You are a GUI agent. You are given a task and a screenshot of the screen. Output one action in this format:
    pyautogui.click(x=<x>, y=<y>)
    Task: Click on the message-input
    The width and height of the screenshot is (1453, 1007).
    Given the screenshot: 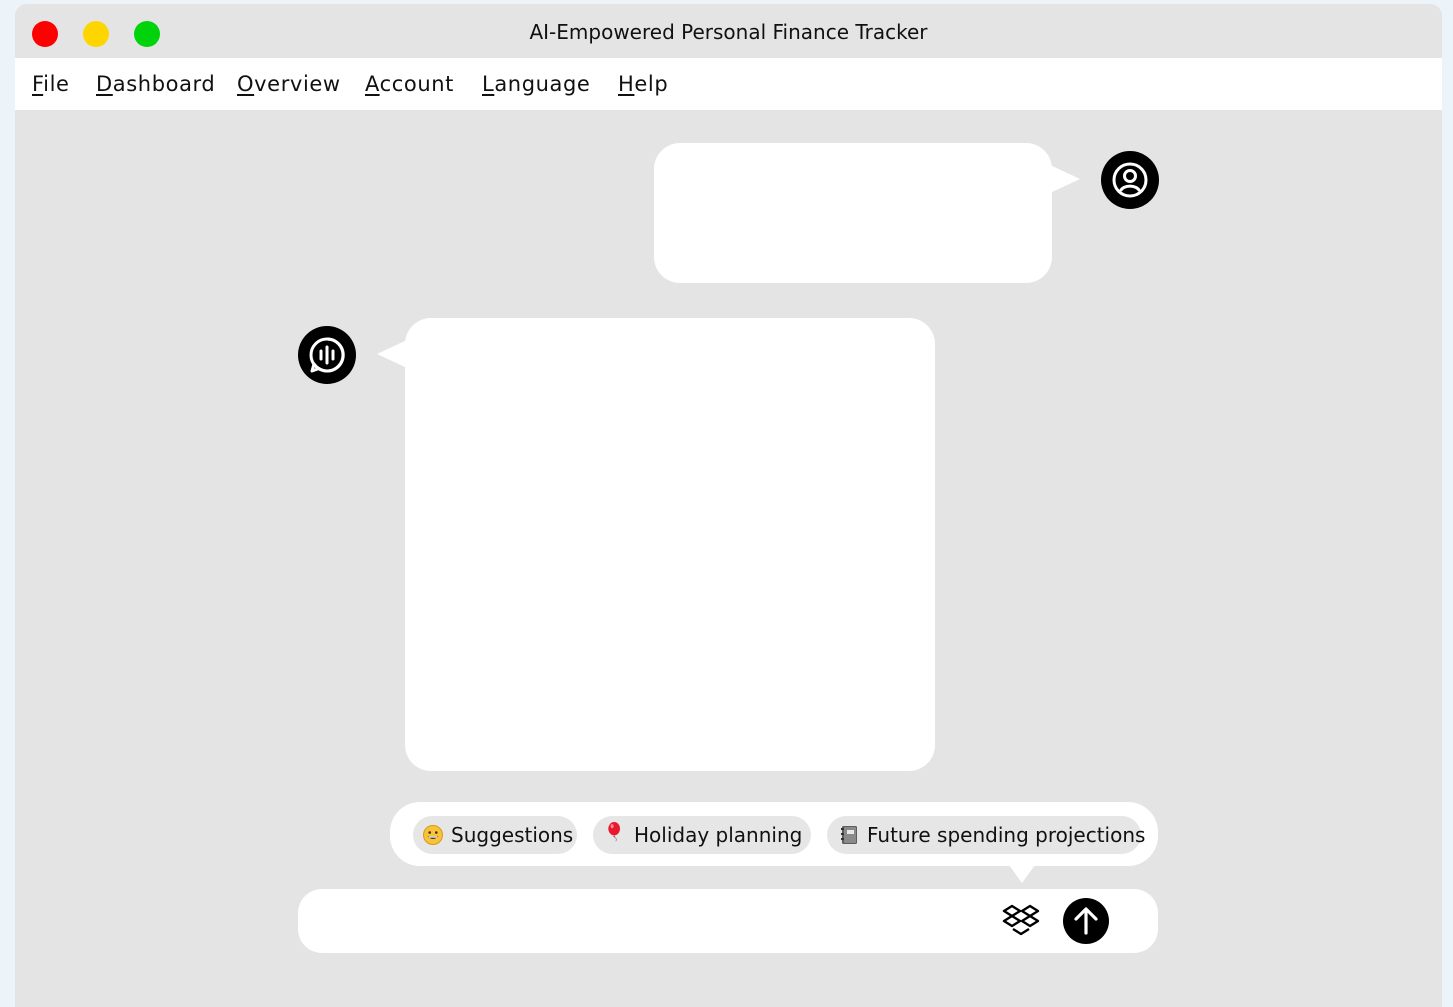 What is the action you would take?
    pyautogui.click(x=650, y=922)
    